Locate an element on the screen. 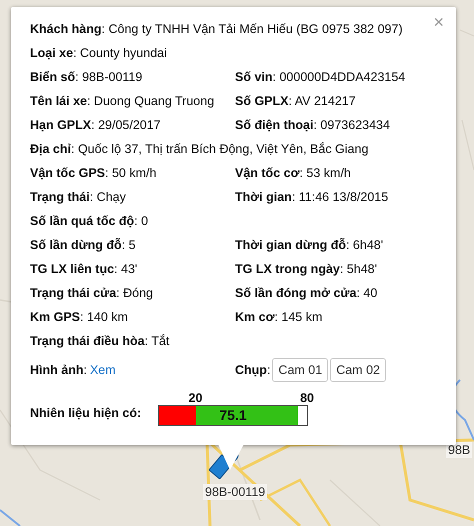 Image resolution: width=474 pixels, height=526 pixels. info-field: Hạn GPLX: 29/05/2017 is located at coordinates (132, 125).